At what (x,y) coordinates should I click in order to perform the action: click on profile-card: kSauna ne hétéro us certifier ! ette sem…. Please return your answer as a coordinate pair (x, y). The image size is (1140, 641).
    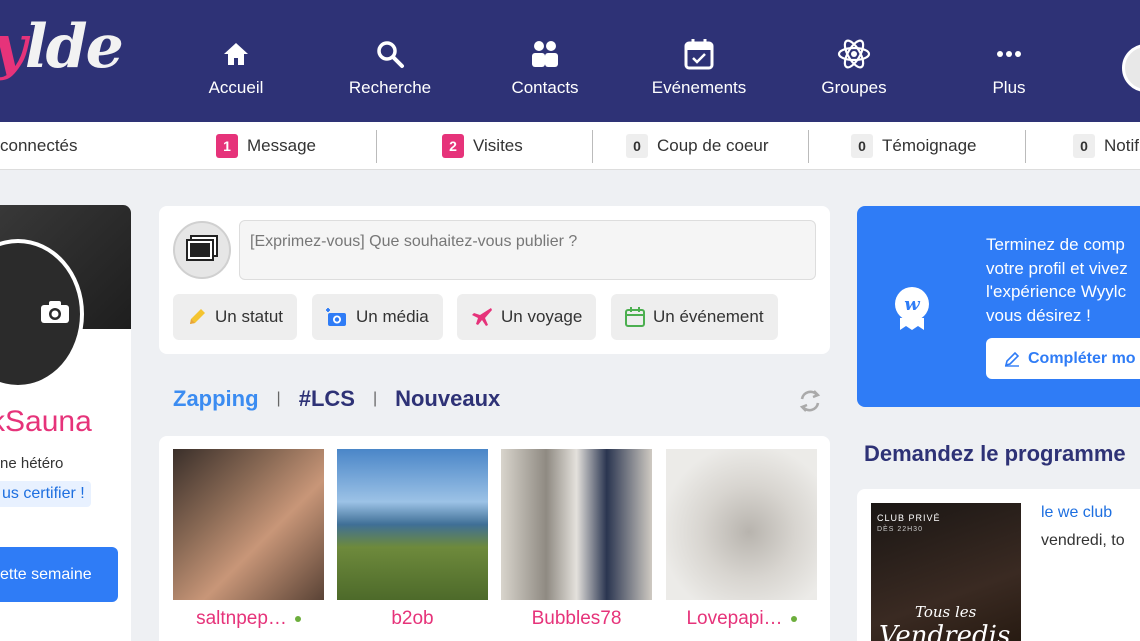
    Looking at the image, I should click on (65, 423).